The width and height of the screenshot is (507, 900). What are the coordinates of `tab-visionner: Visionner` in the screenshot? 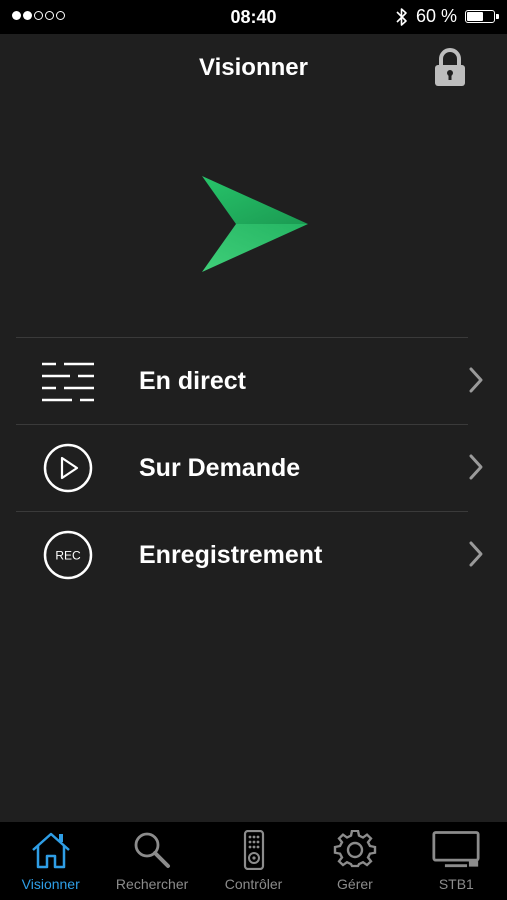 It's located at (50, 861).